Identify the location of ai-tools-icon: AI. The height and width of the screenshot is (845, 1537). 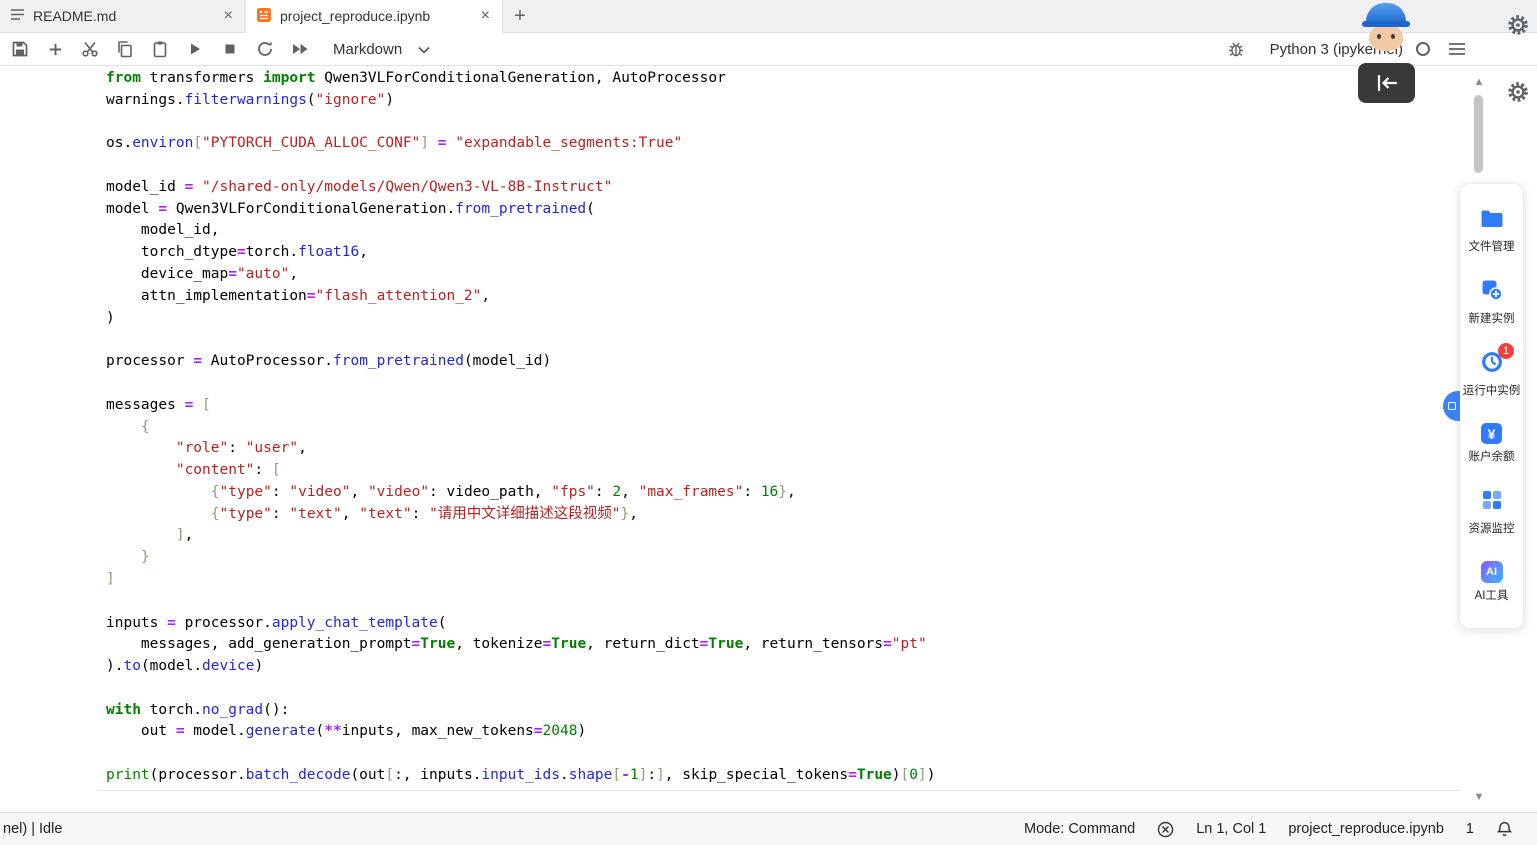
(1491, 572).